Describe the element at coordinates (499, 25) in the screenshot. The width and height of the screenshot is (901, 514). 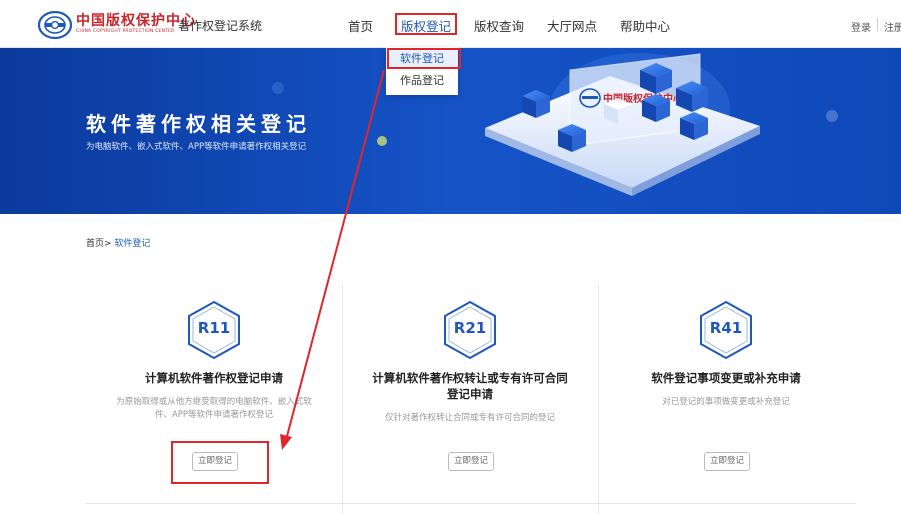
I see `nav-copyright-query: 版权查询` at that location.